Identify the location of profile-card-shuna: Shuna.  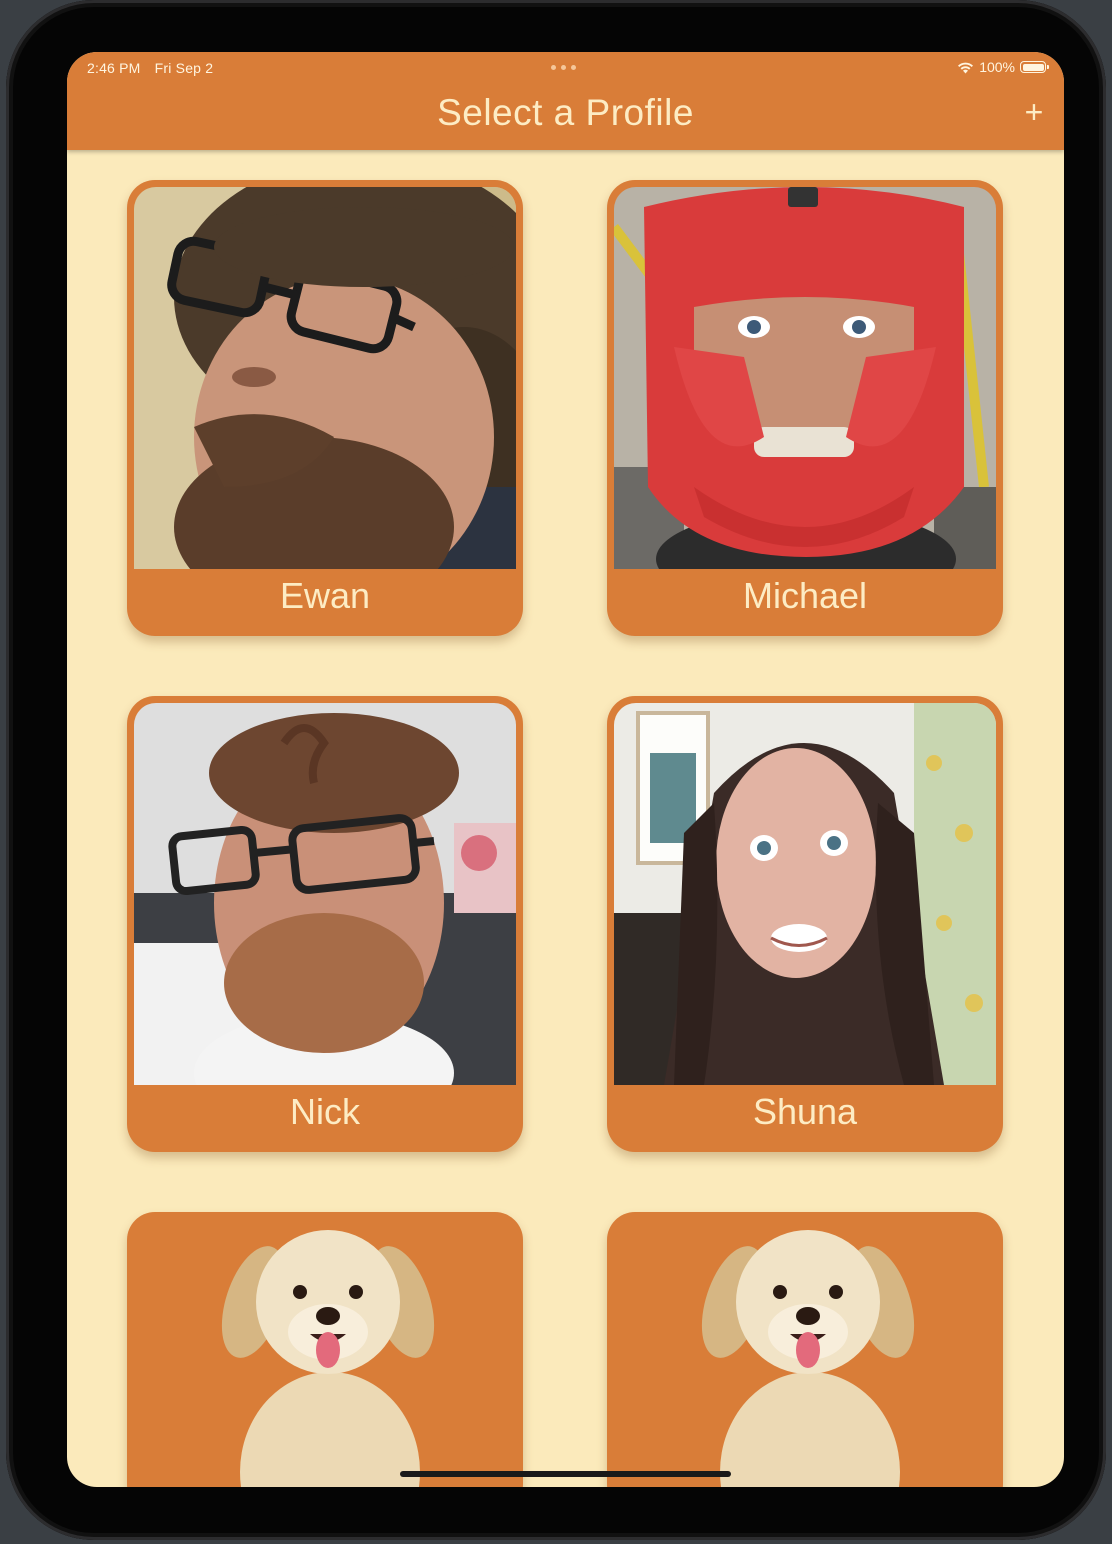
(805, 924).